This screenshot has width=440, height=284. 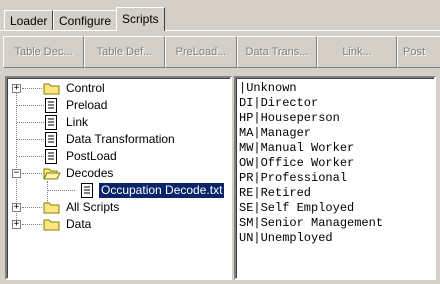 What do you see at coordinates (118, 173) in the screenshot?
I see `tree-item-decodes: − Decodes` at bounding box center [118, 173].